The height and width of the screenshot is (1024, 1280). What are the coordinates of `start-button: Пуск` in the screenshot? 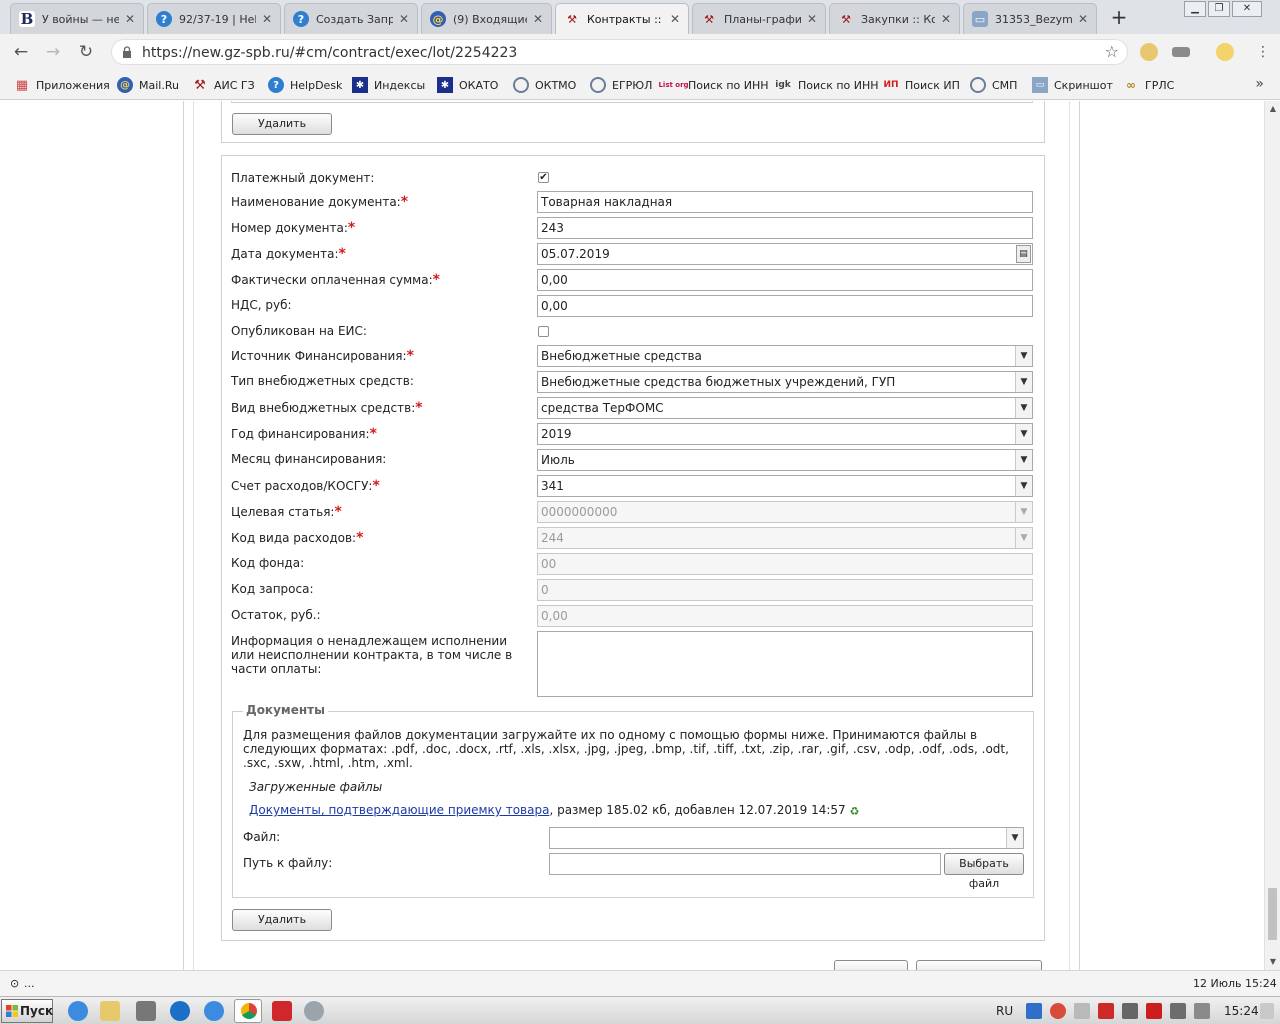 It's located at (27, 1011).